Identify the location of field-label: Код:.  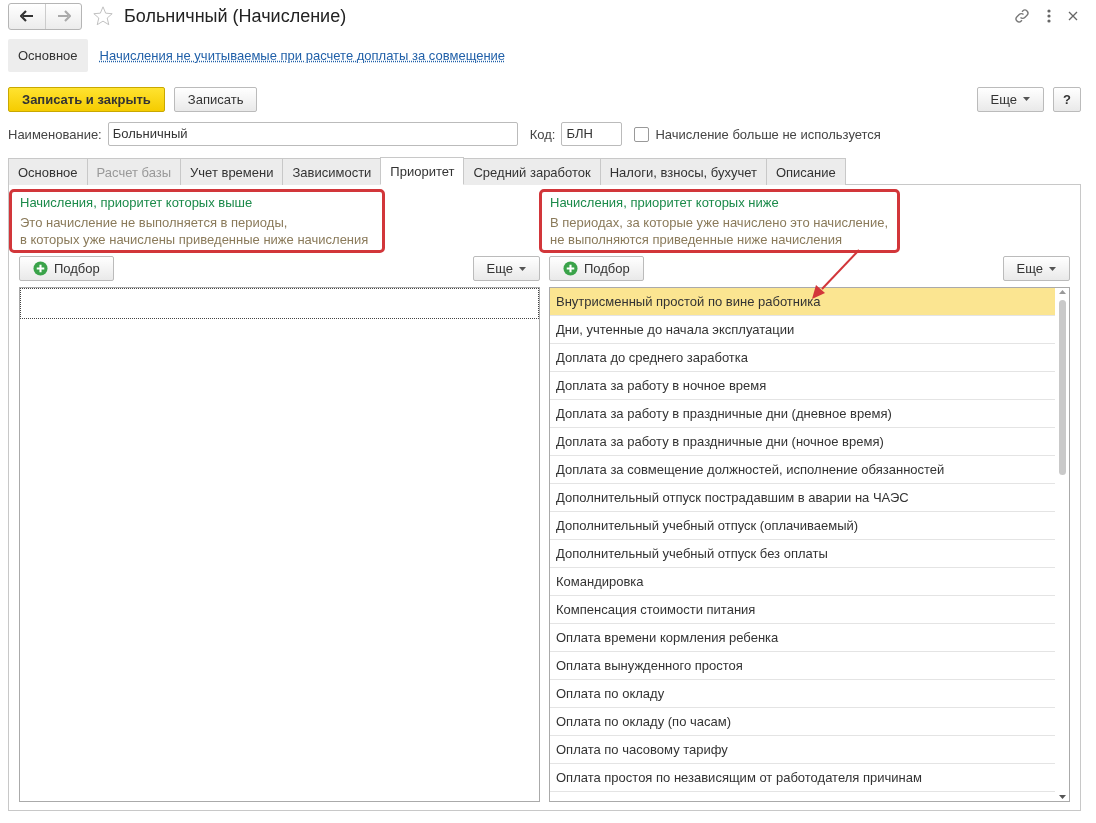
(542, 134).